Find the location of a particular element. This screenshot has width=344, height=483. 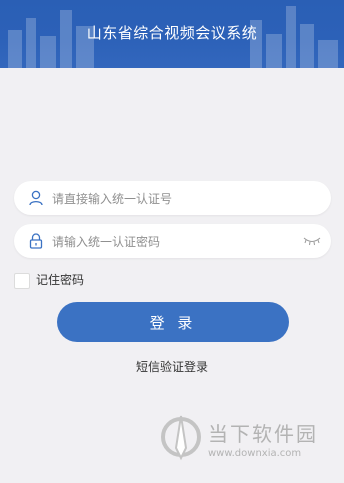

app-header: 山东省综合视频会议系统 is located at coordinates (172, 34).